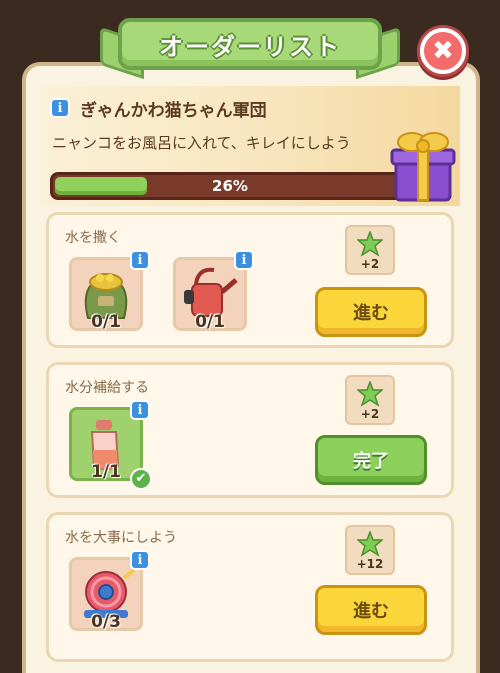 This screenshot has height=673, width=500. I want to click on title-banner: オーダーリスト, so click(250, 44).